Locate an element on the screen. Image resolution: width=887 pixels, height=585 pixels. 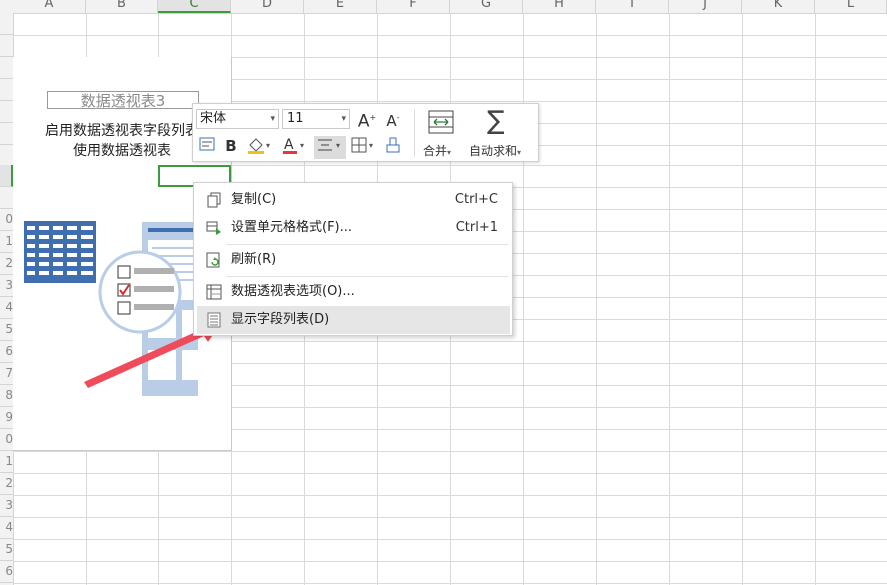
field-list-icon is located at coordinates (214, 320).